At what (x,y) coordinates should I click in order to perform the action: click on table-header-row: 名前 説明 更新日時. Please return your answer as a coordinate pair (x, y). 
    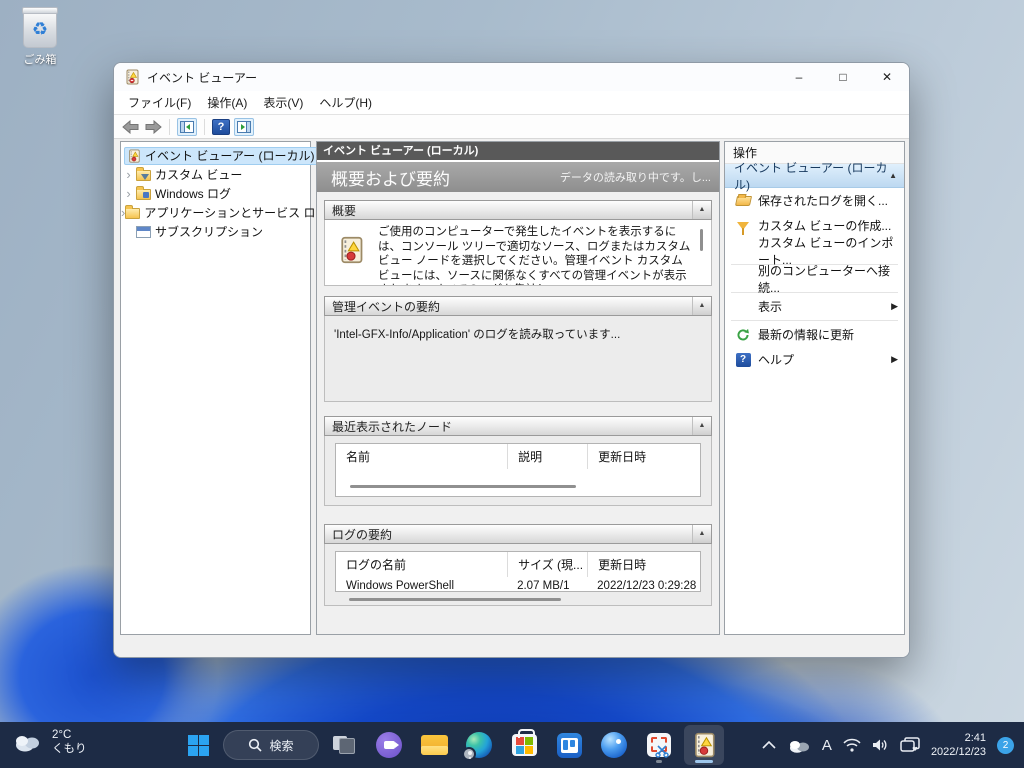
    Looking at the image, I should click on (518, 456).